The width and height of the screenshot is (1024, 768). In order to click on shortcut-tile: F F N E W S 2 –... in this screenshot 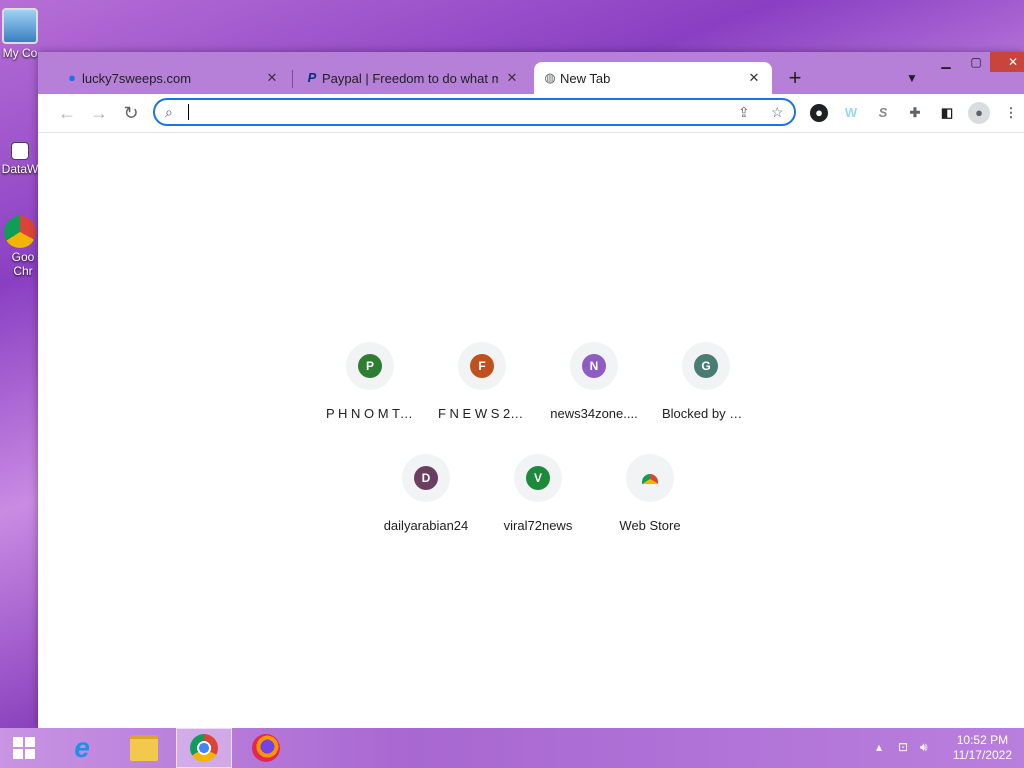, I will do `click(482, 381)`.